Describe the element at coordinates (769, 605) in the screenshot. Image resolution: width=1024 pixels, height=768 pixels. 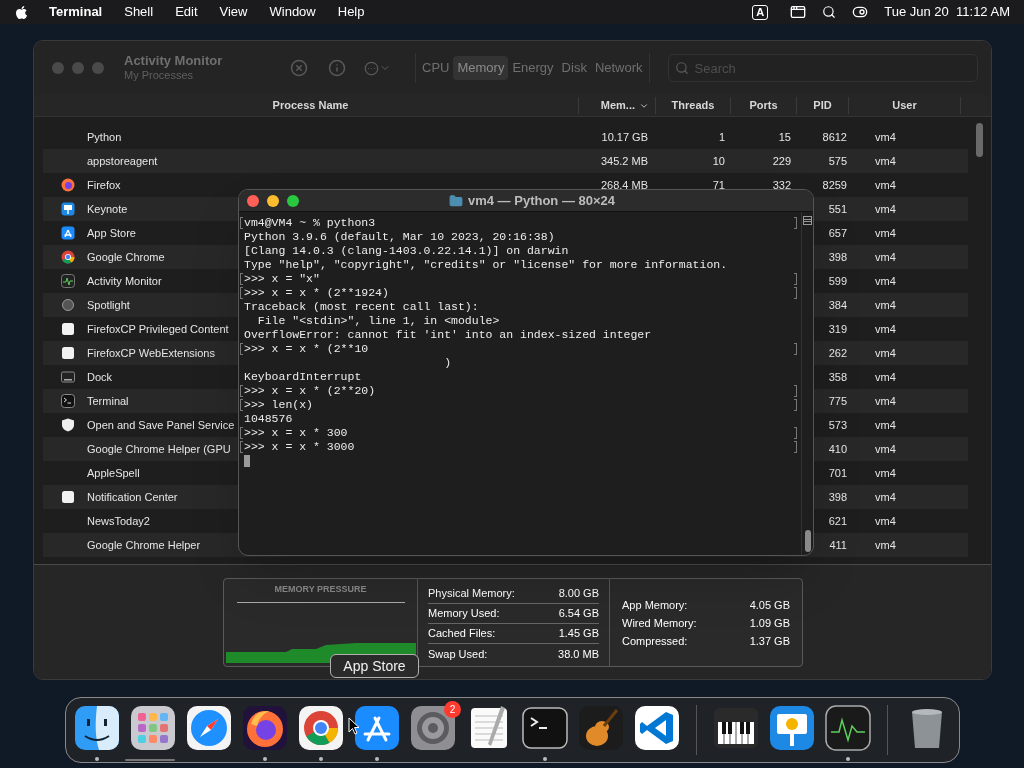
I see `stat-value: 4.05 GB` at that location.